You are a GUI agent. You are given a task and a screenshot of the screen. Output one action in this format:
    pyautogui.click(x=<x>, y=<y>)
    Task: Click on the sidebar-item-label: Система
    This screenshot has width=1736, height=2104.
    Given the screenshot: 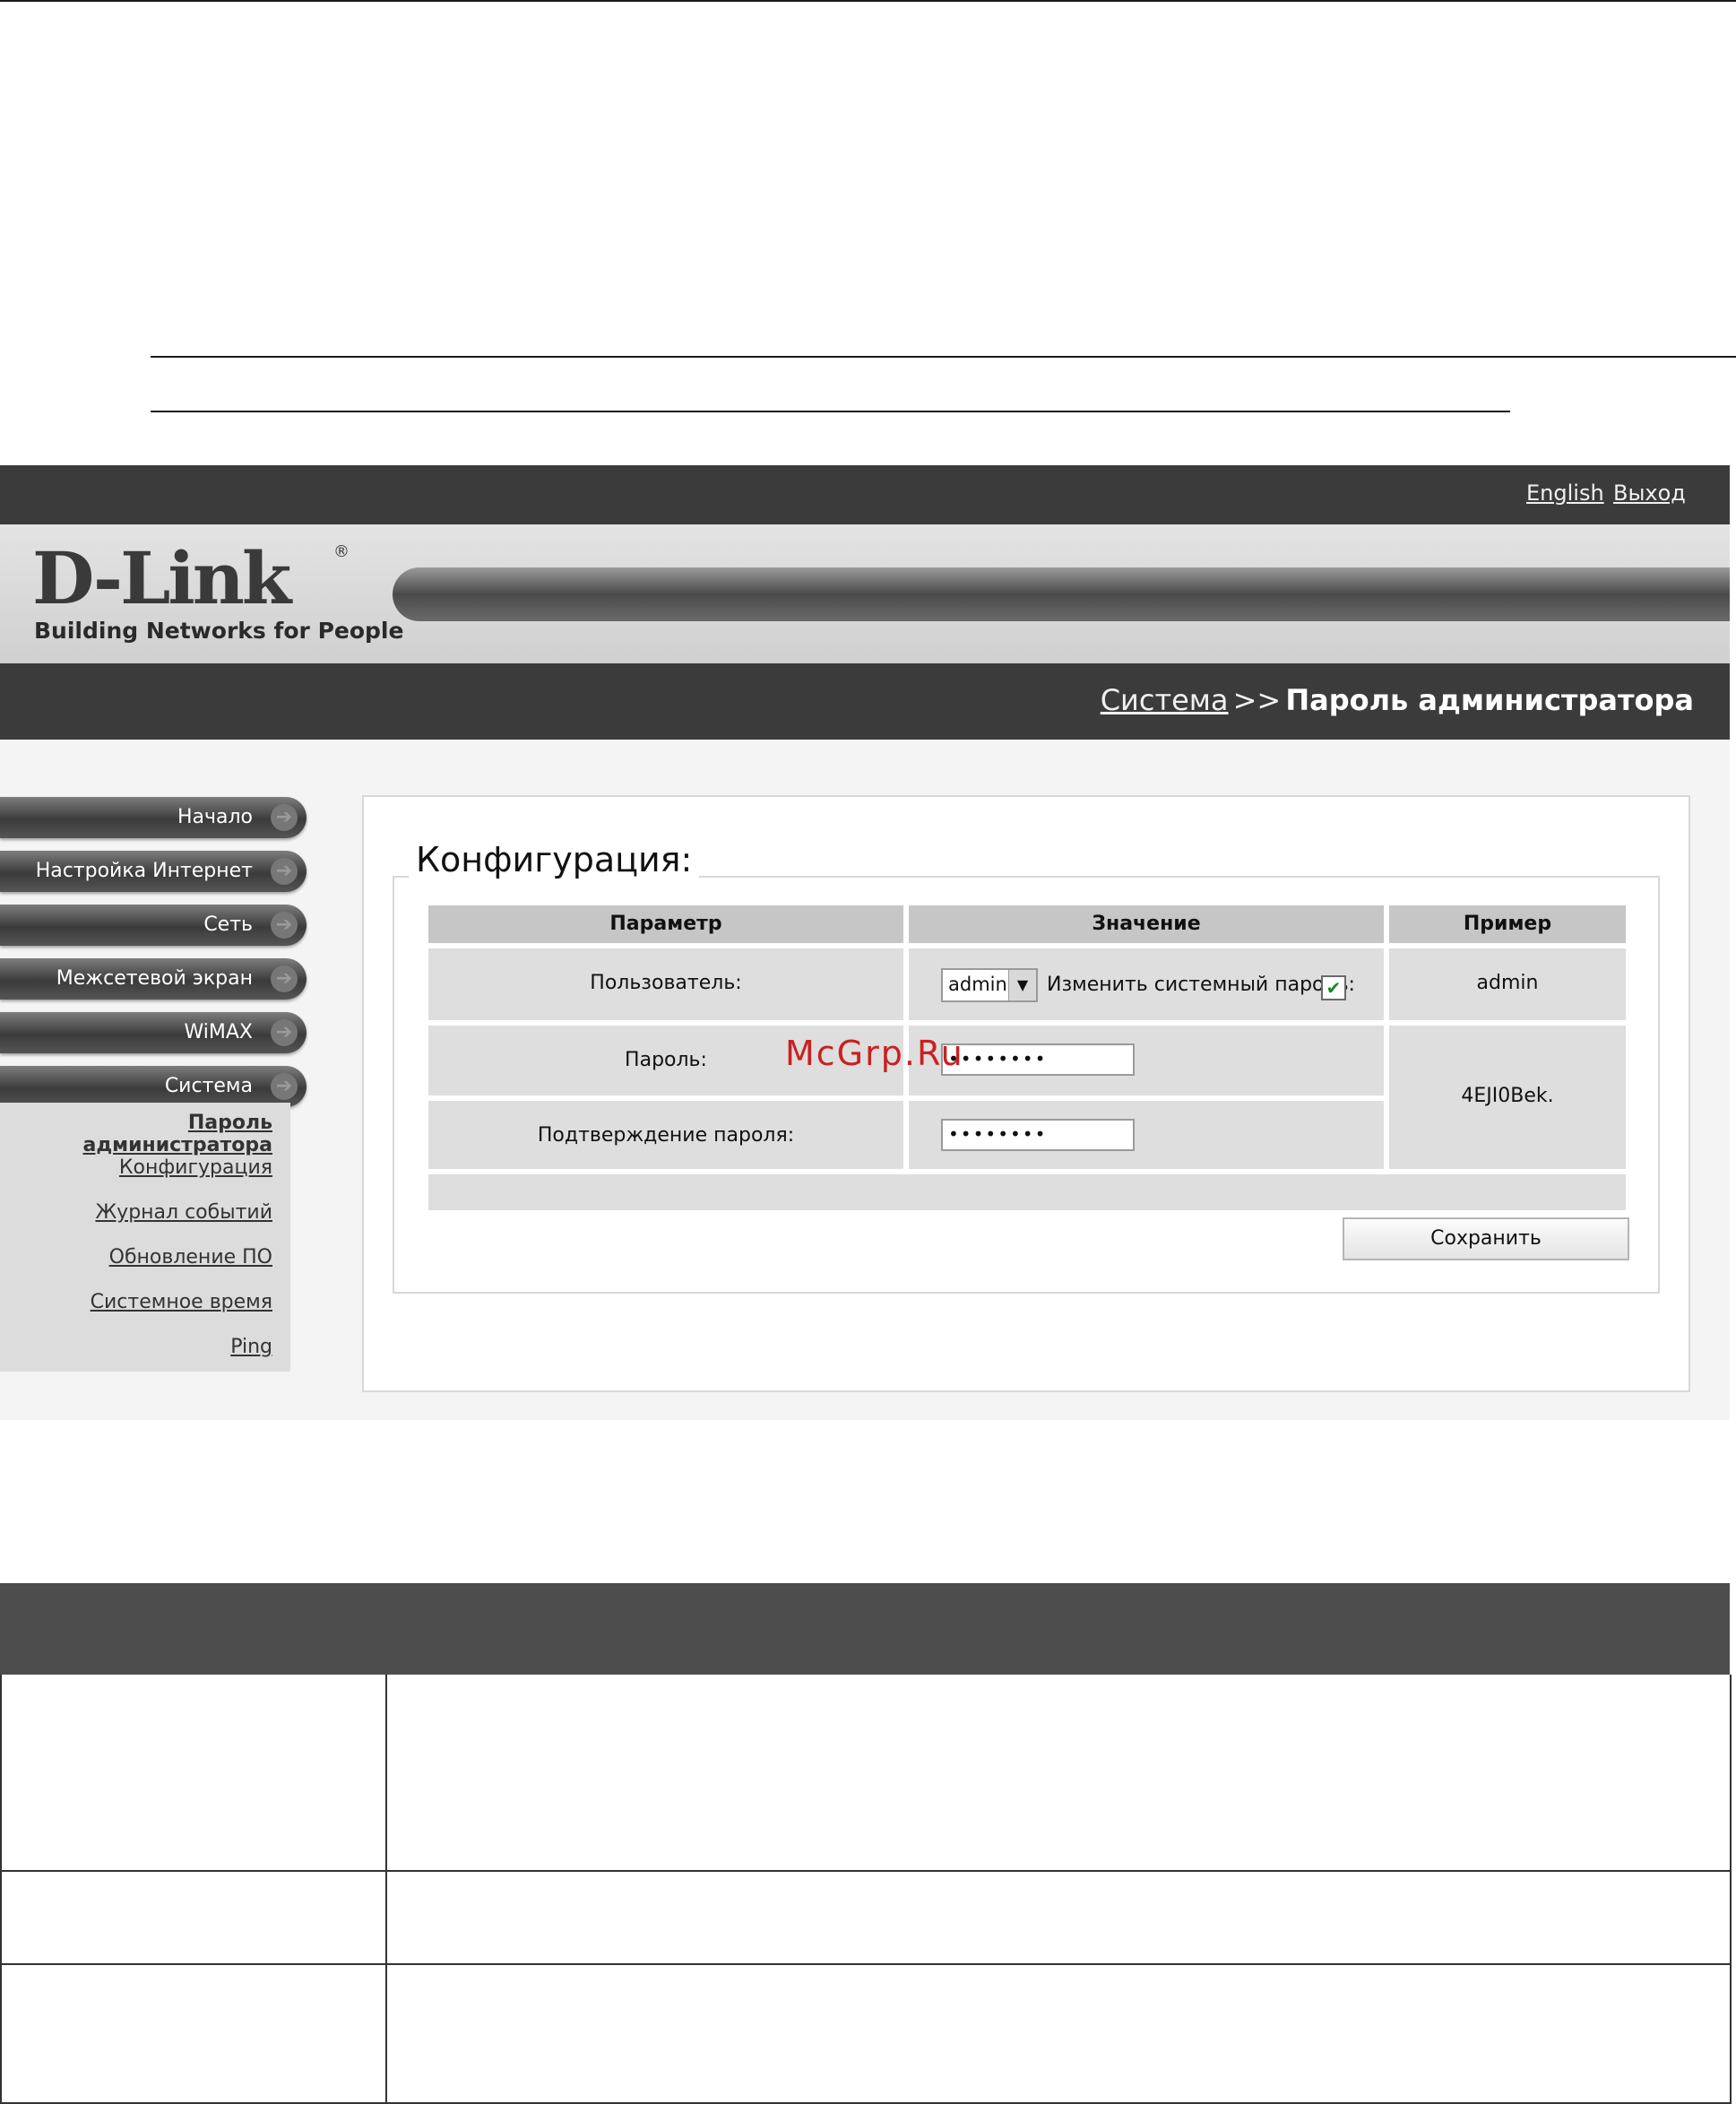 What is the action you would take?
    pyautogui.click(x=208, y=1086)
    